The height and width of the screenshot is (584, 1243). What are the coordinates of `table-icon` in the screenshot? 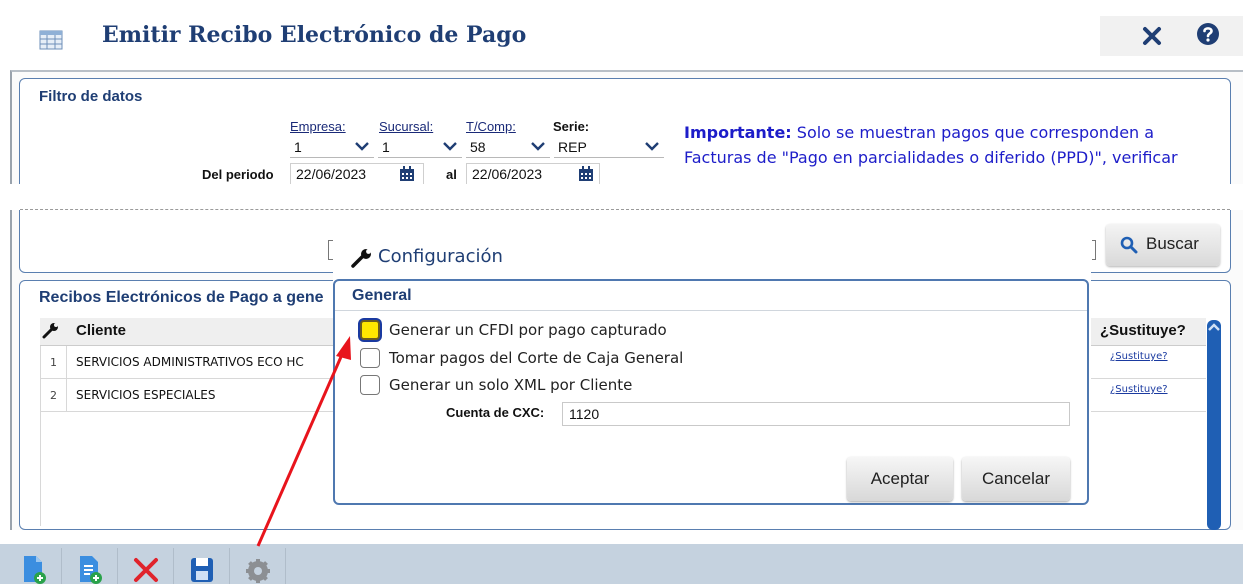 It's located at (51, 40).